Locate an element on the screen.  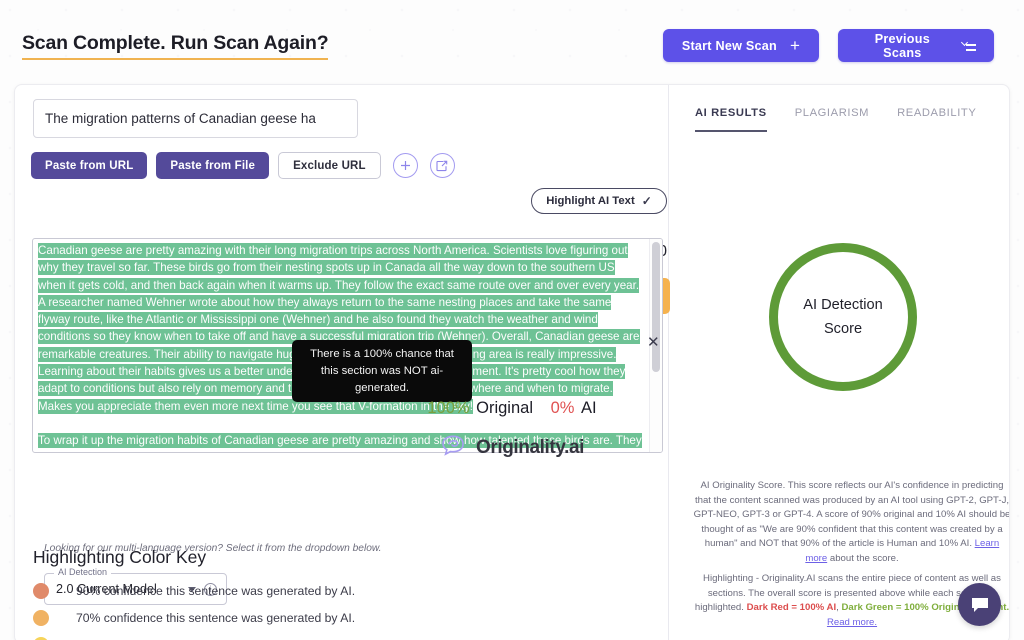
score-explanation-tail: about the score. is located at coordinates (863, 558).